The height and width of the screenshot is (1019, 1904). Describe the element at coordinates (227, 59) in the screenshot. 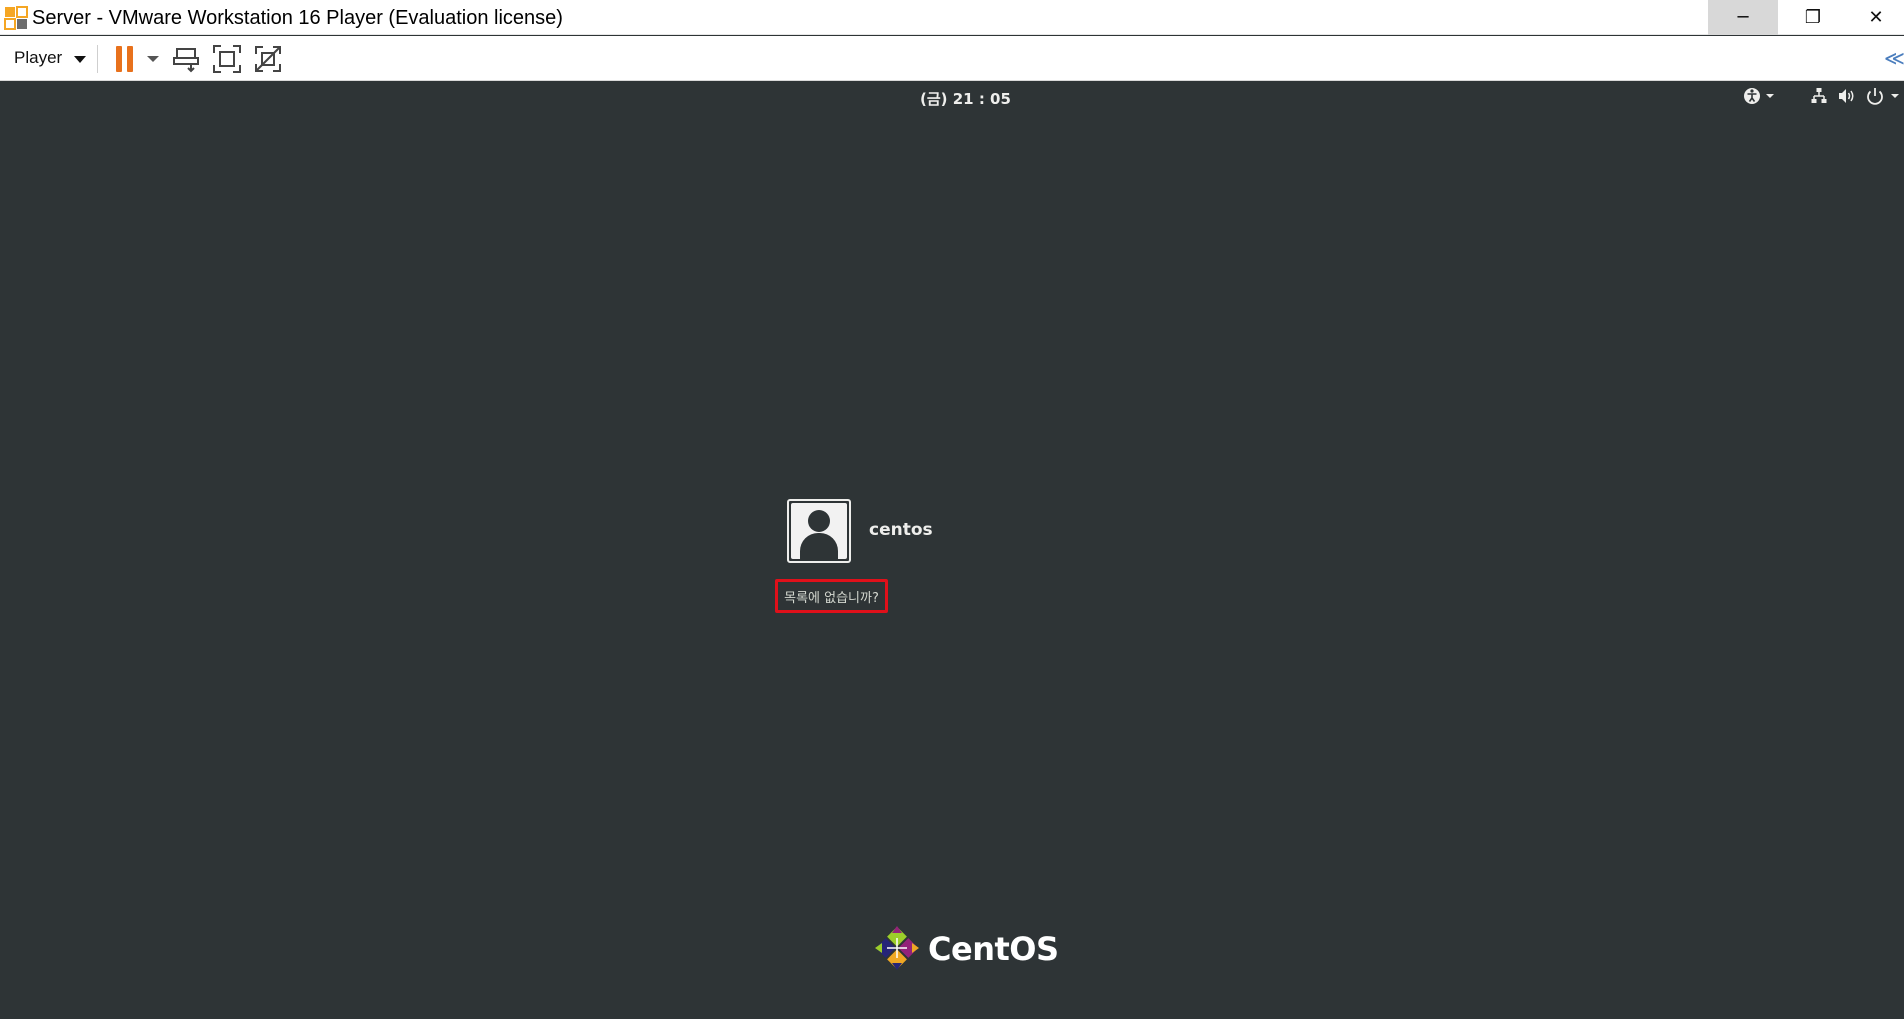

I see `fullscreen-icon` at that location.